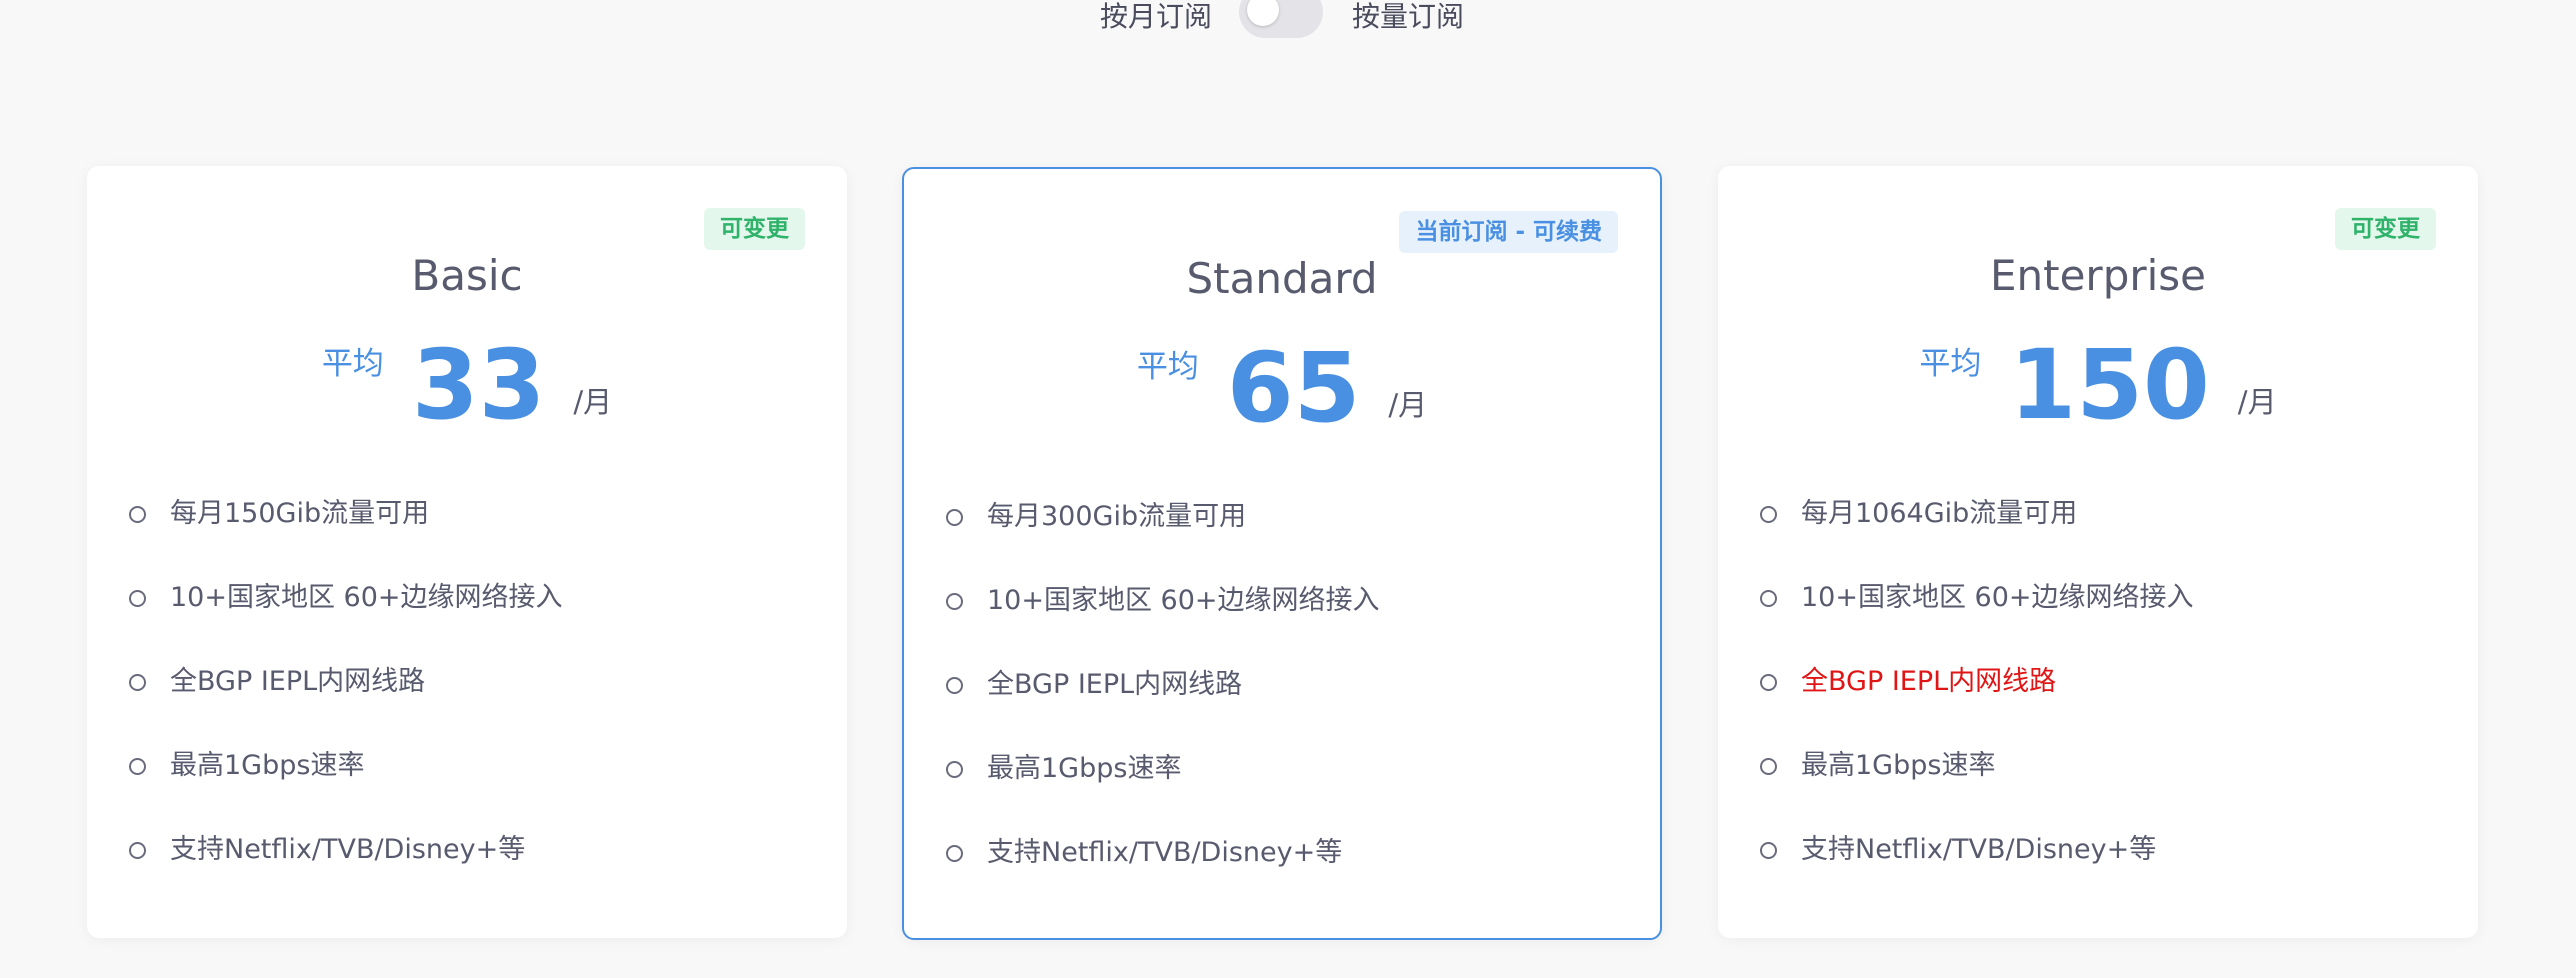 Image resolution: width=2576 pixels, height=978 pixels. I want to click on plan-name: Basic, so click(467, 275).